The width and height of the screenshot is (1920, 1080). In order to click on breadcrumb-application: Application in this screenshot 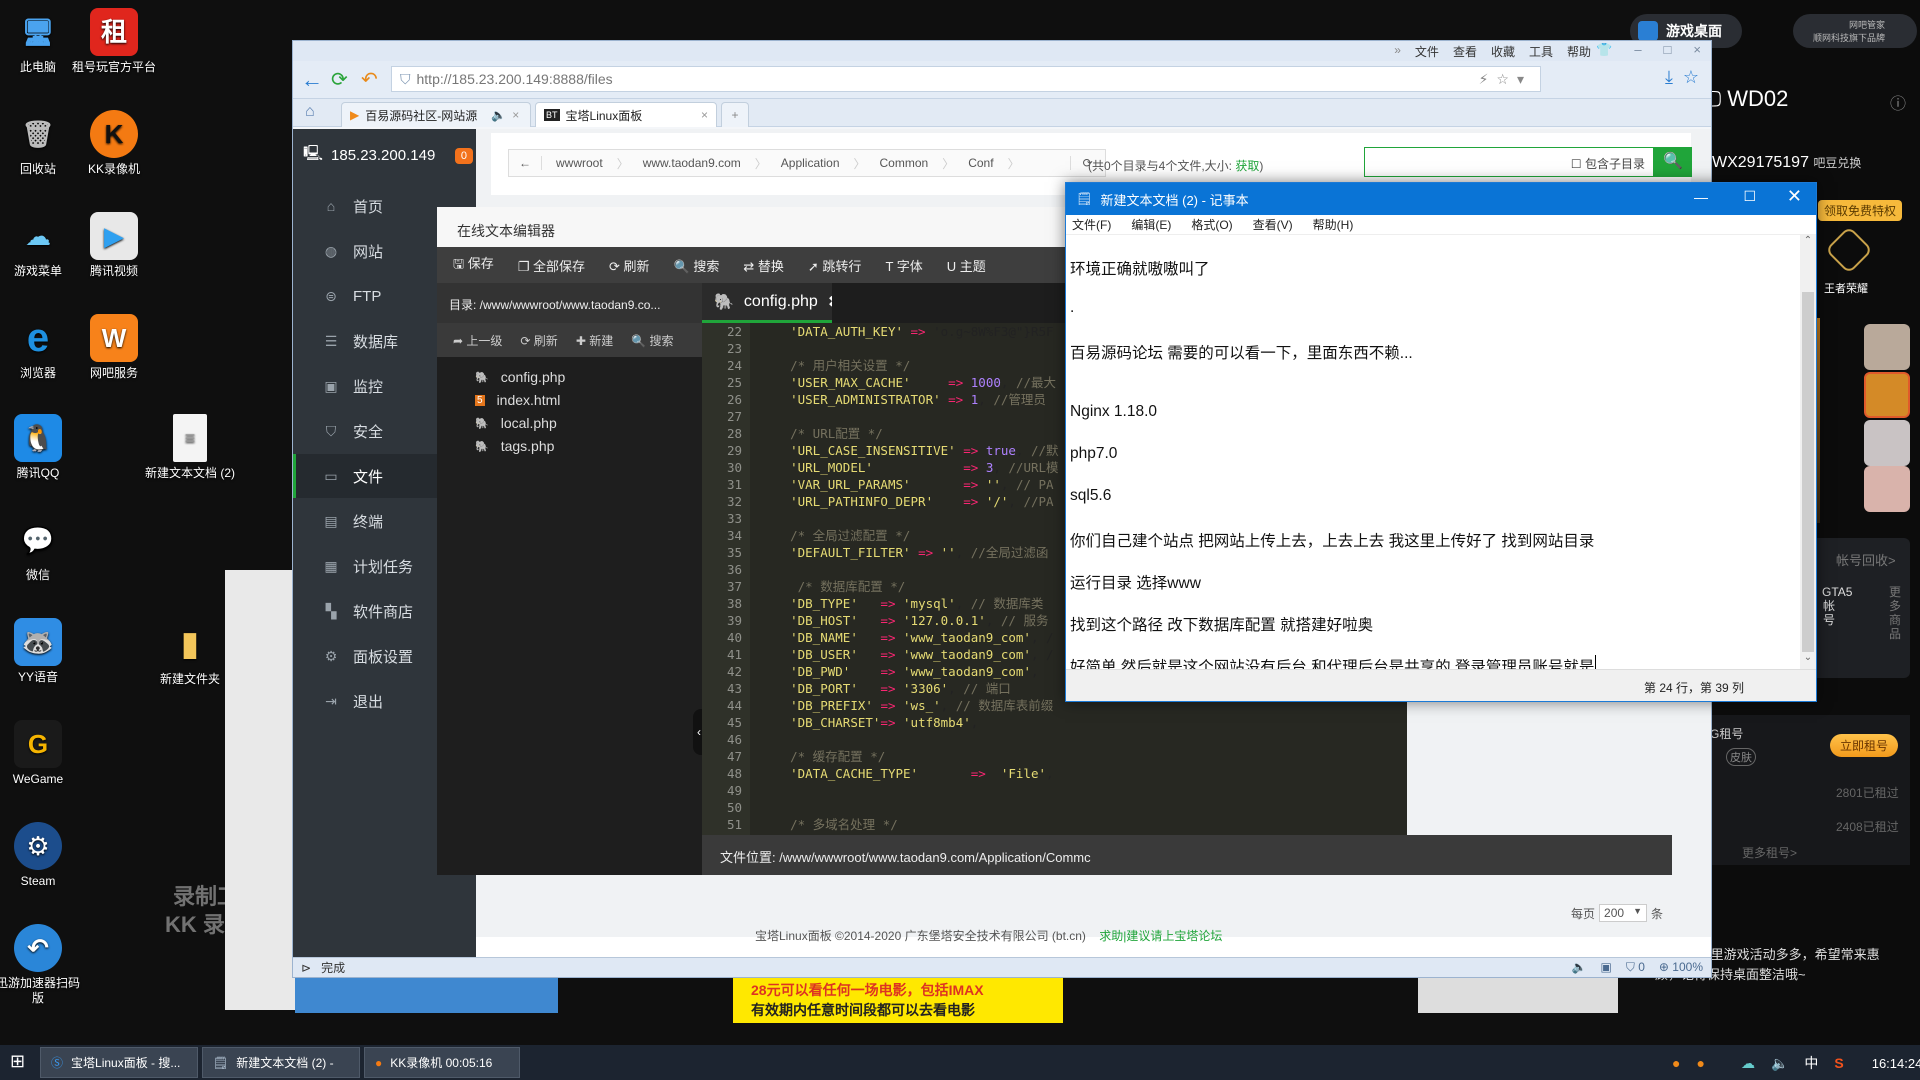, I will do `click(810, 163)`.